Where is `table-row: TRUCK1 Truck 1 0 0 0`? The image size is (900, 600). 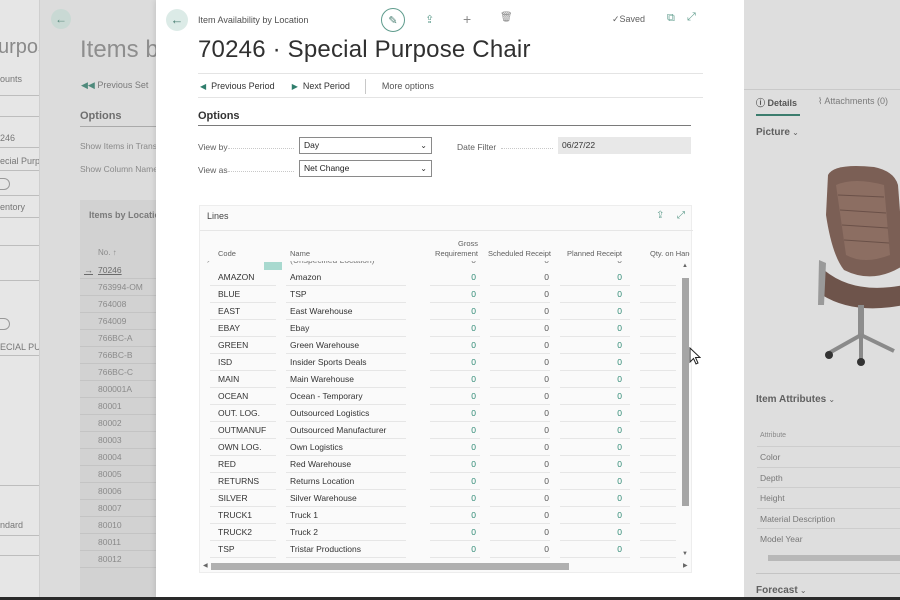
table-row: TRUCK1 Truck 1 0 0 0 is located at coordinates (440, 515).